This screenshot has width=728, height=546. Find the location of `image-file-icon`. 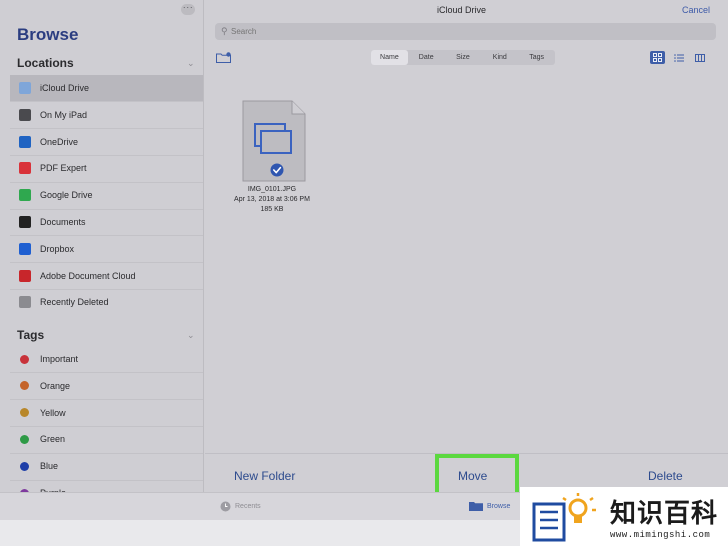

image-file-icon is located at coordinates (274, 141).